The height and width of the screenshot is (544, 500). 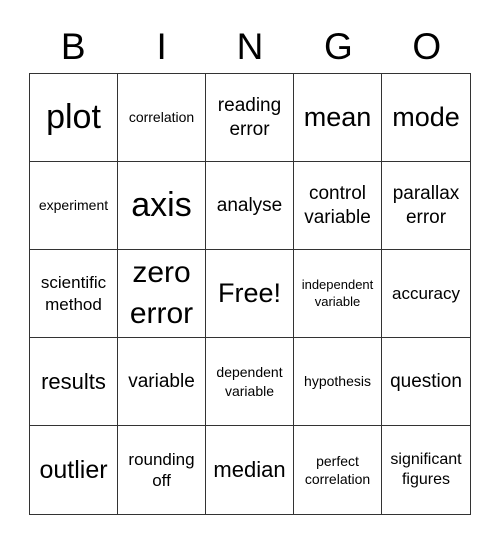 What do you see at coordinates (338, 470) in the screenshot?
I see `bingo-cell: perfect correlation` at bounding box center [338, 470].